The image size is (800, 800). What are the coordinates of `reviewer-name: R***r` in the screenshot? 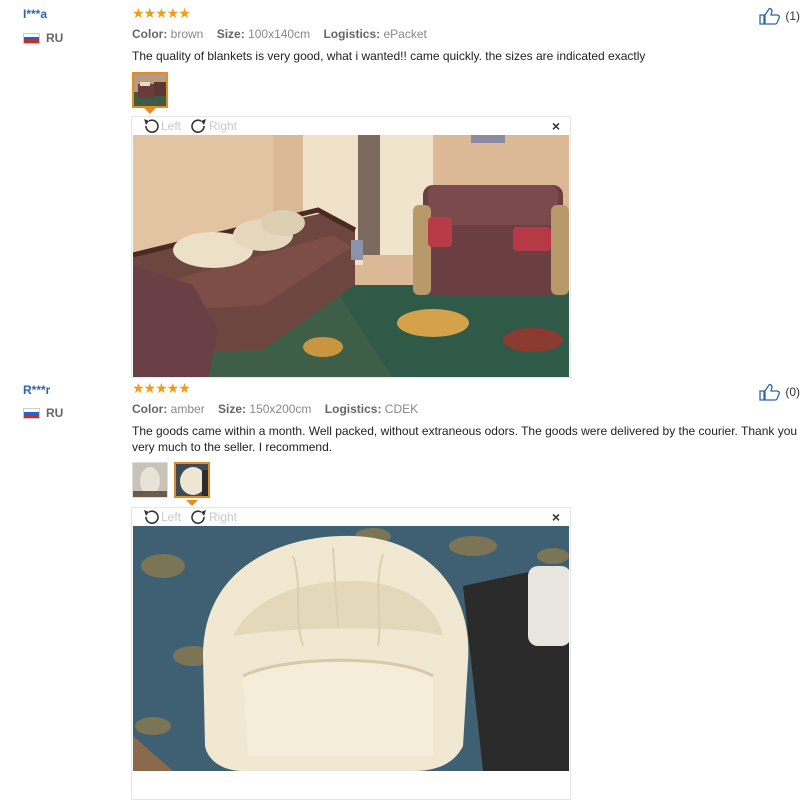 It's located at (37, 390).